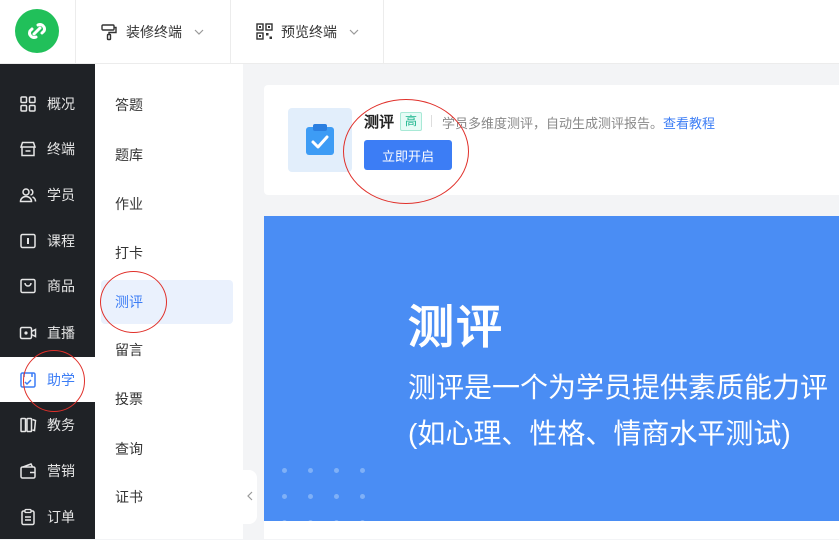 The image size is (839, 540). Describe the element at coordinates (129, 105) in the screenshot. I see `submenu-label: 答题` at that location.